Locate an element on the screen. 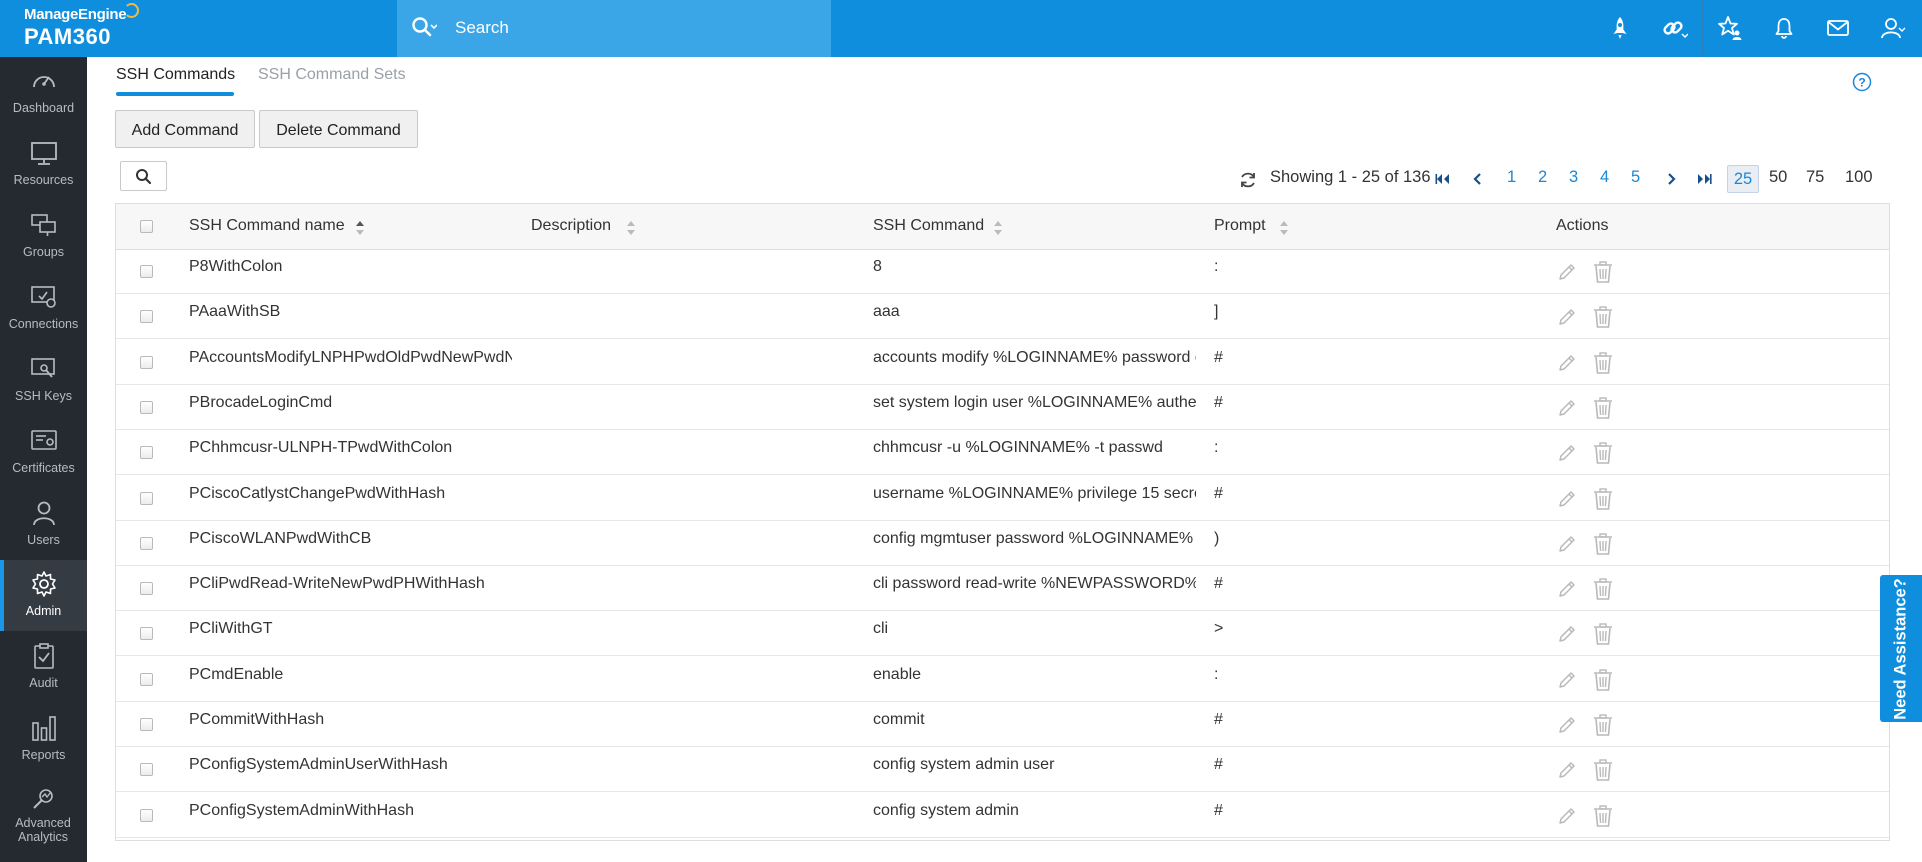  logo: ManageEngine PAM360 is located at coordinates (69, 28).